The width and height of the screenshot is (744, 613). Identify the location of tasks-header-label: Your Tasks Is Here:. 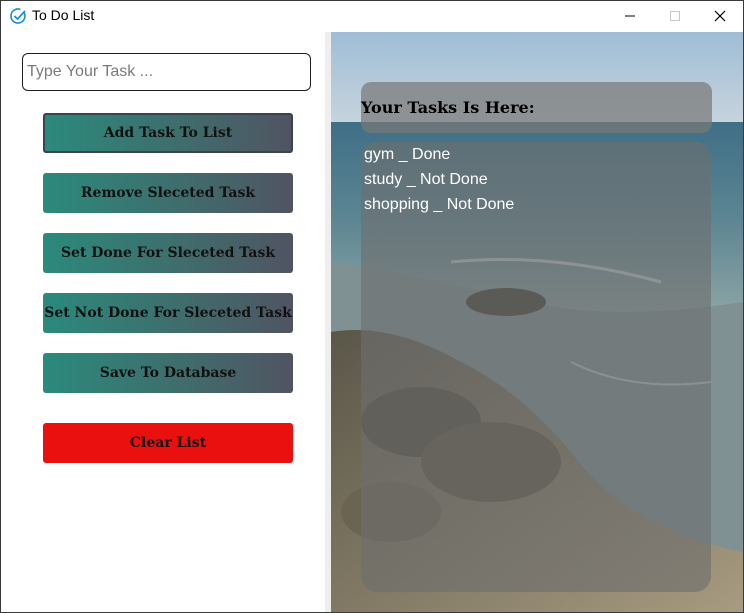
(448, 107).